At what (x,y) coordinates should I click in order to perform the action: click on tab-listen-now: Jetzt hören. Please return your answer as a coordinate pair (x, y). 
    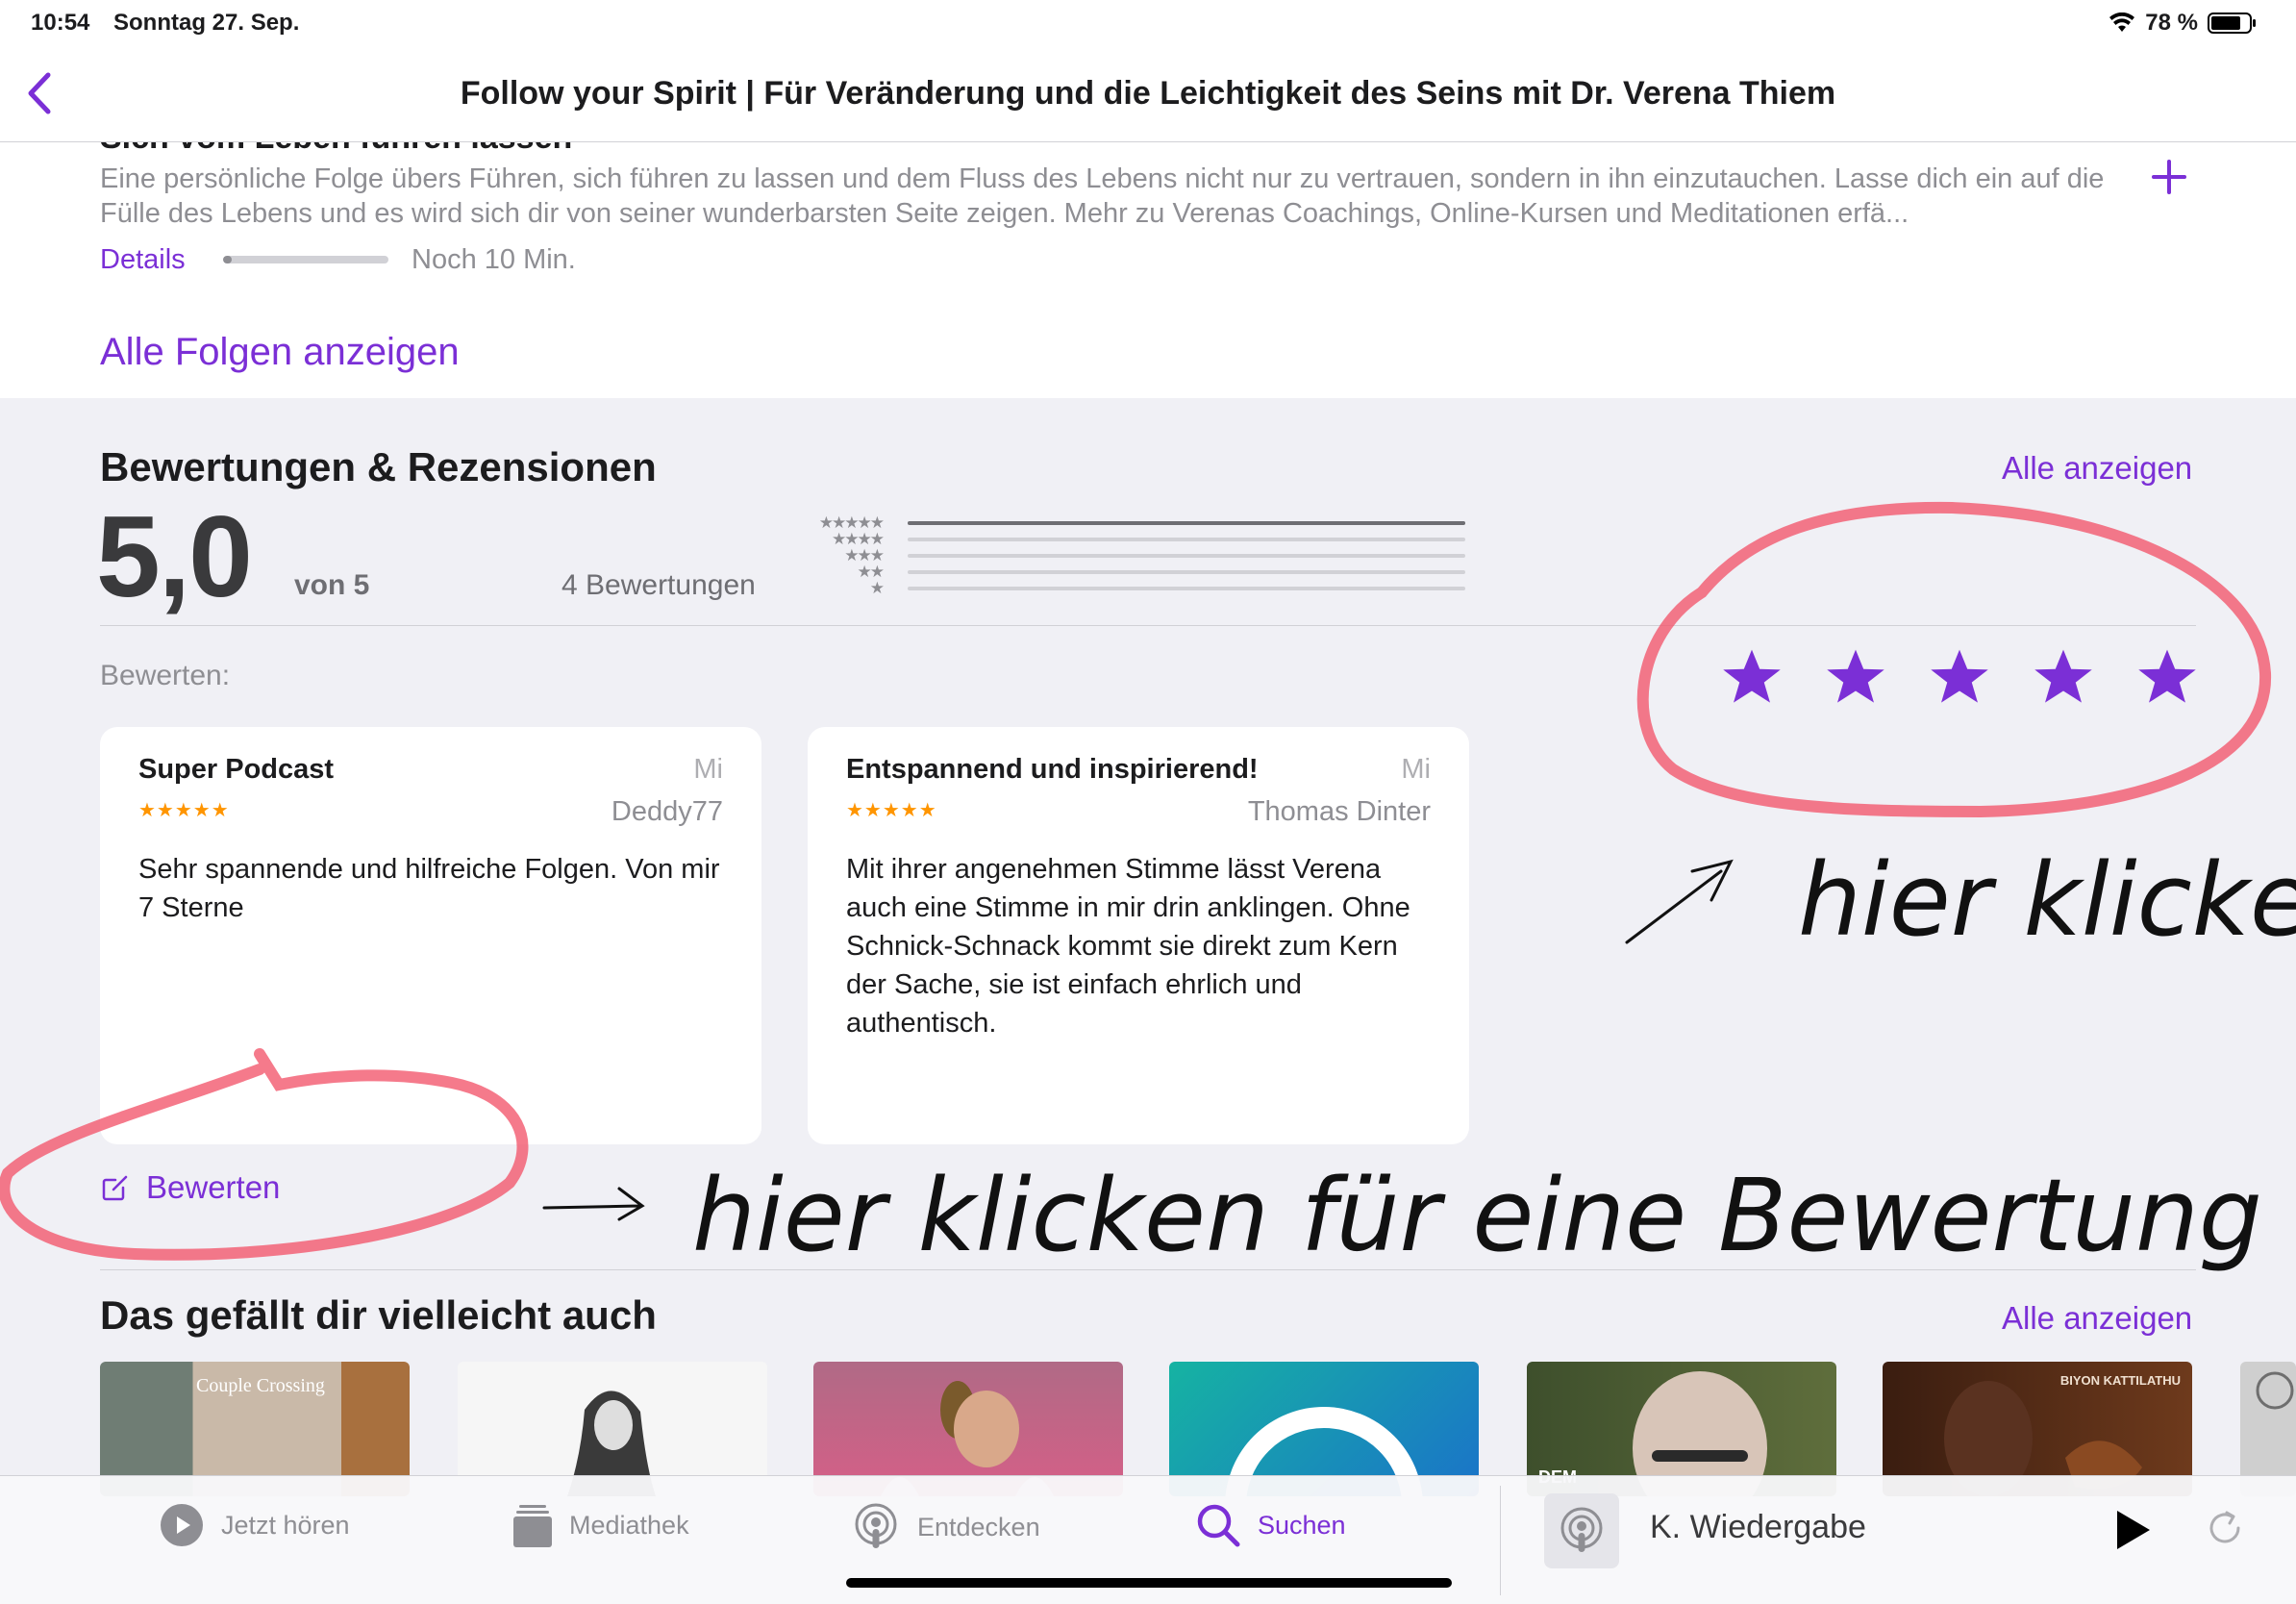
    Looking at the image, I should click on (255, 1525).